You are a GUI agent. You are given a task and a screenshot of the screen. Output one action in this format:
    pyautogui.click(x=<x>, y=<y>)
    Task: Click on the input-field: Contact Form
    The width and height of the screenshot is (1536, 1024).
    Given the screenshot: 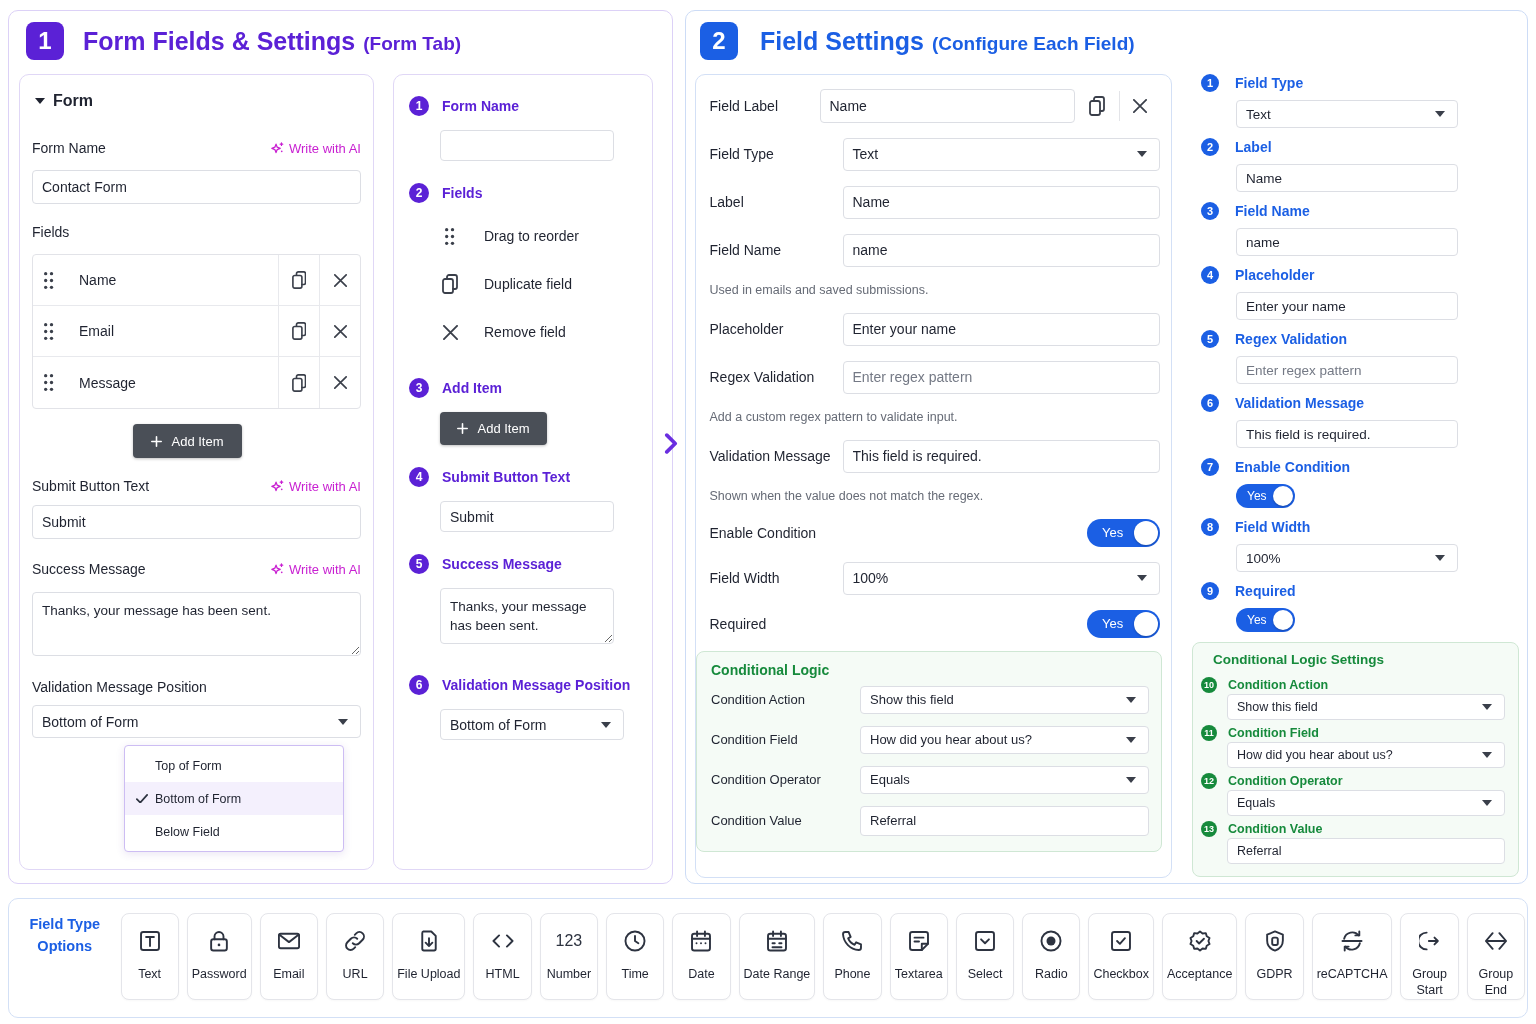 What is the action you would take?
    pyautogui.click(x=196, y=187)
    